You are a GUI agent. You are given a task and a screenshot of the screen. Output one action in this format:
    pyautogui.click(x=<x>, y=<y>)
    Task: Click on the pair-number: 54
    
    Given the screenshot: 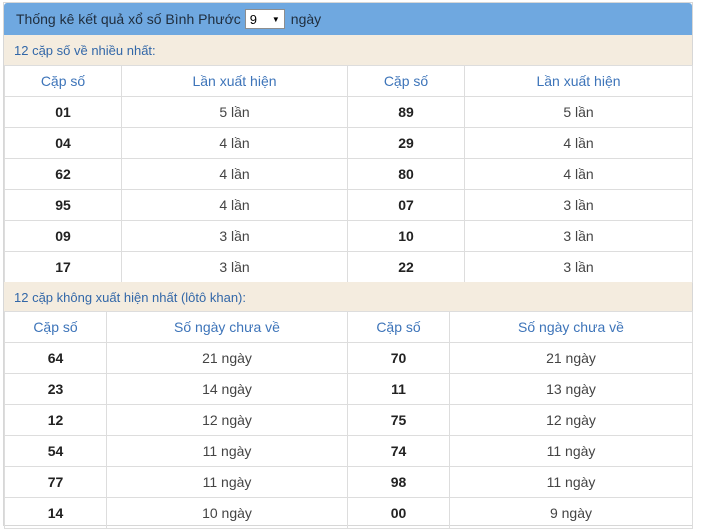 What is the action you would take?
    pyautogui.click(x=55, y=451)
    